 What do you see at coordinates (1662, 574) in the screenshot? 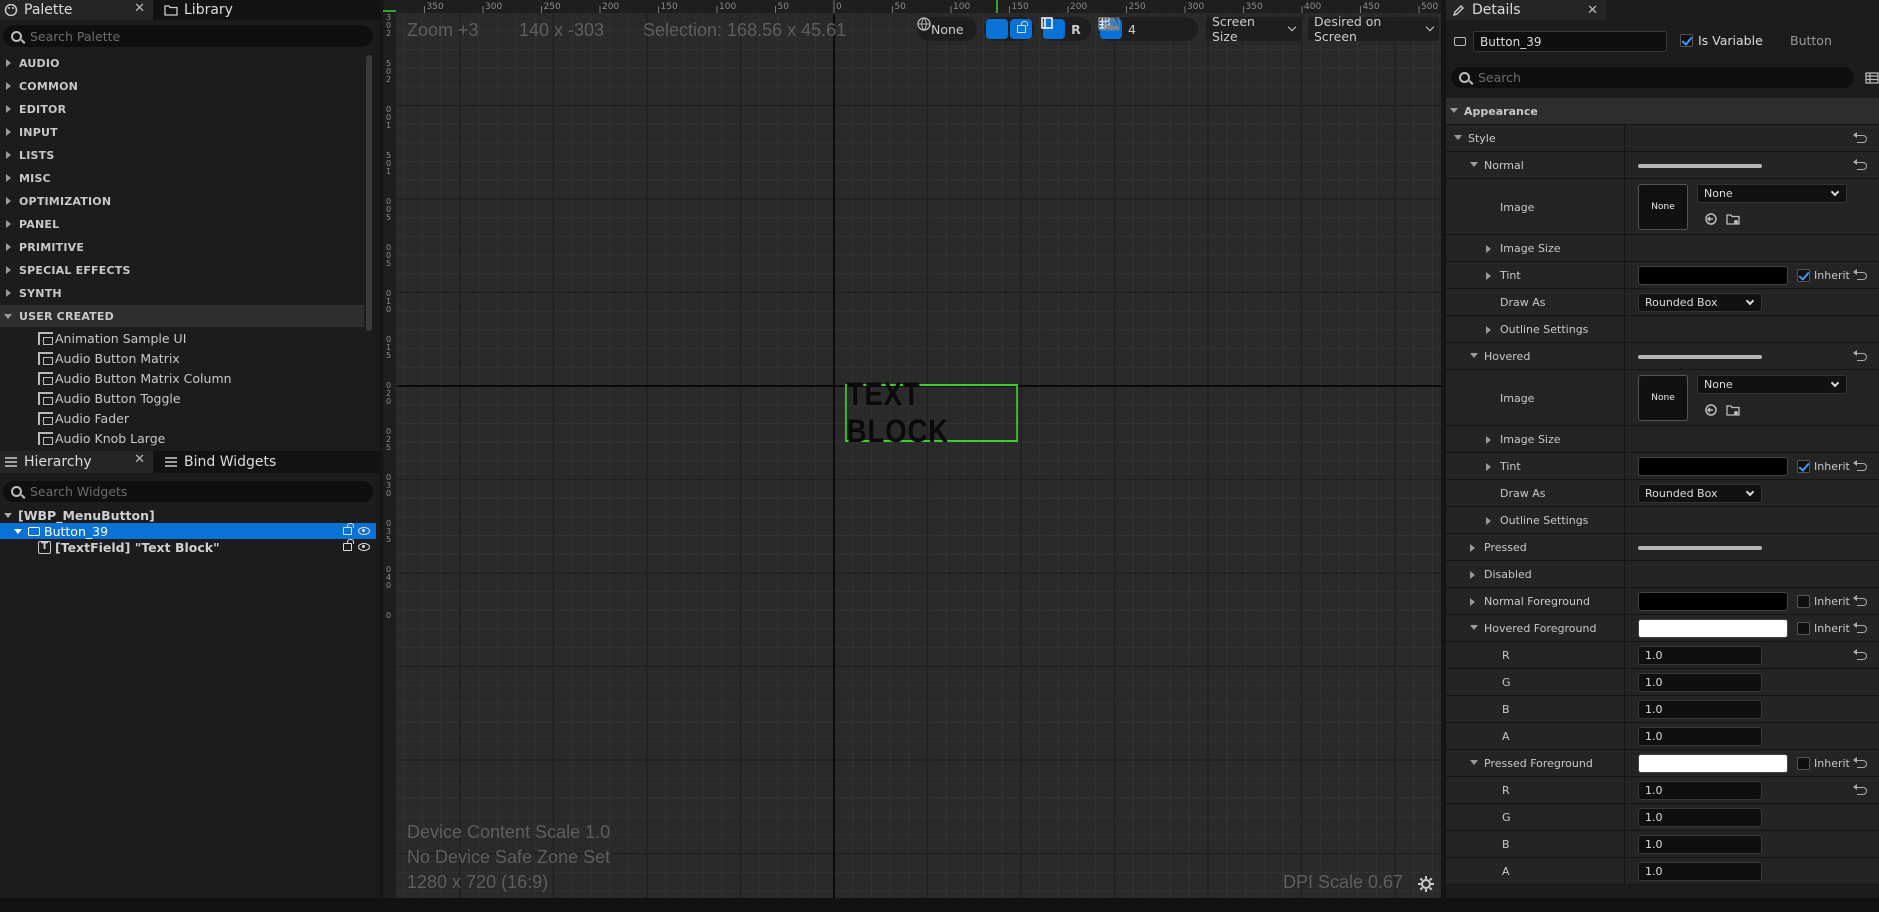
I see `disabled-row: Disabled` at bounding box center [1662, 574].